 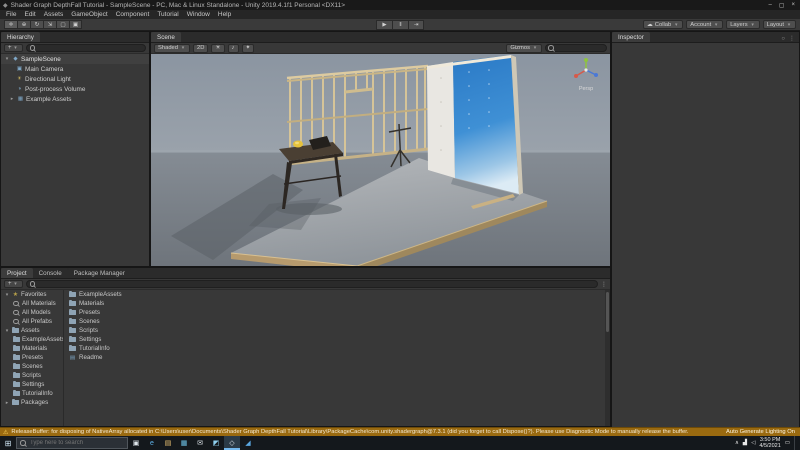 What do you see at coordinates (172, 48) in the screenshot?
I see `shading-mode-dropdown: Shaded ▾` at bounding box center [172, 48].